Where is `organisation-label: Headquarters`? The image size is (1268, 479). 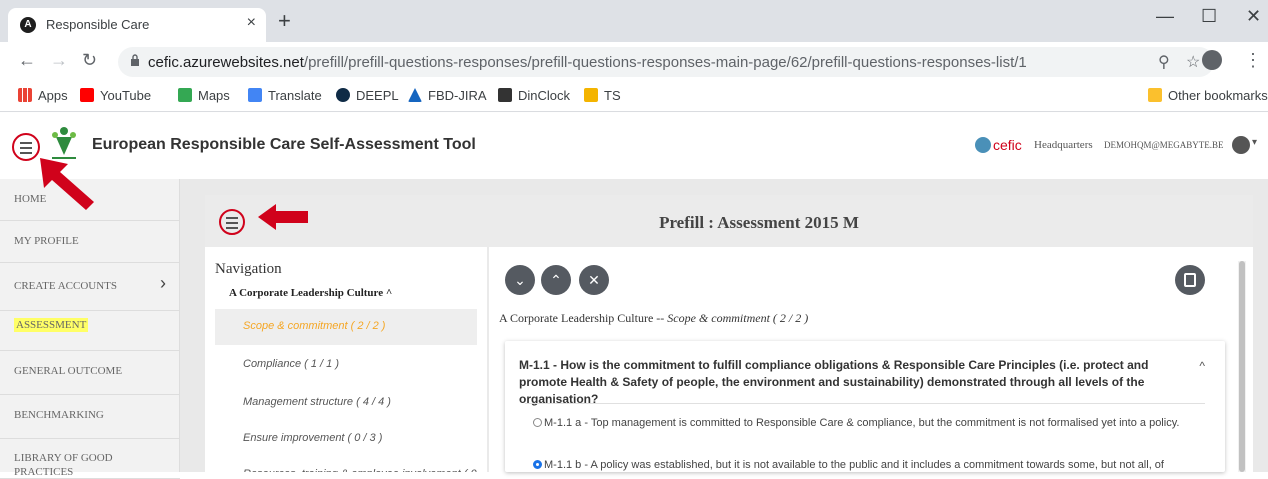
organisation-label: Headquarters is located at coordinates (1063, 145).